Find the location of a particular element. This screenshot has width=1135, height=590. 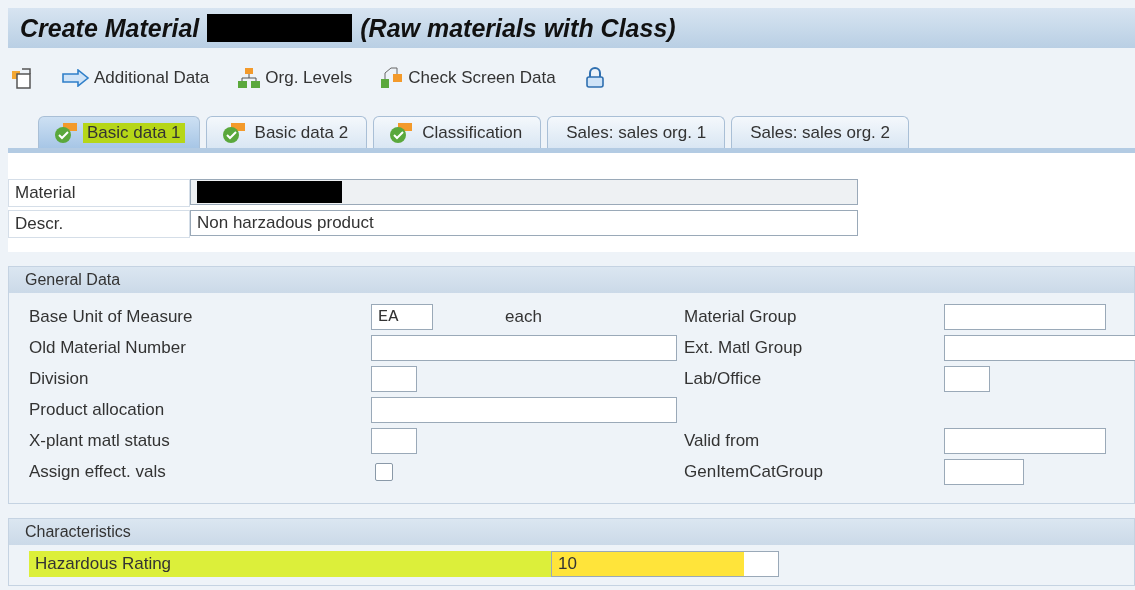

checkbox is located at coordinates (384, 471).